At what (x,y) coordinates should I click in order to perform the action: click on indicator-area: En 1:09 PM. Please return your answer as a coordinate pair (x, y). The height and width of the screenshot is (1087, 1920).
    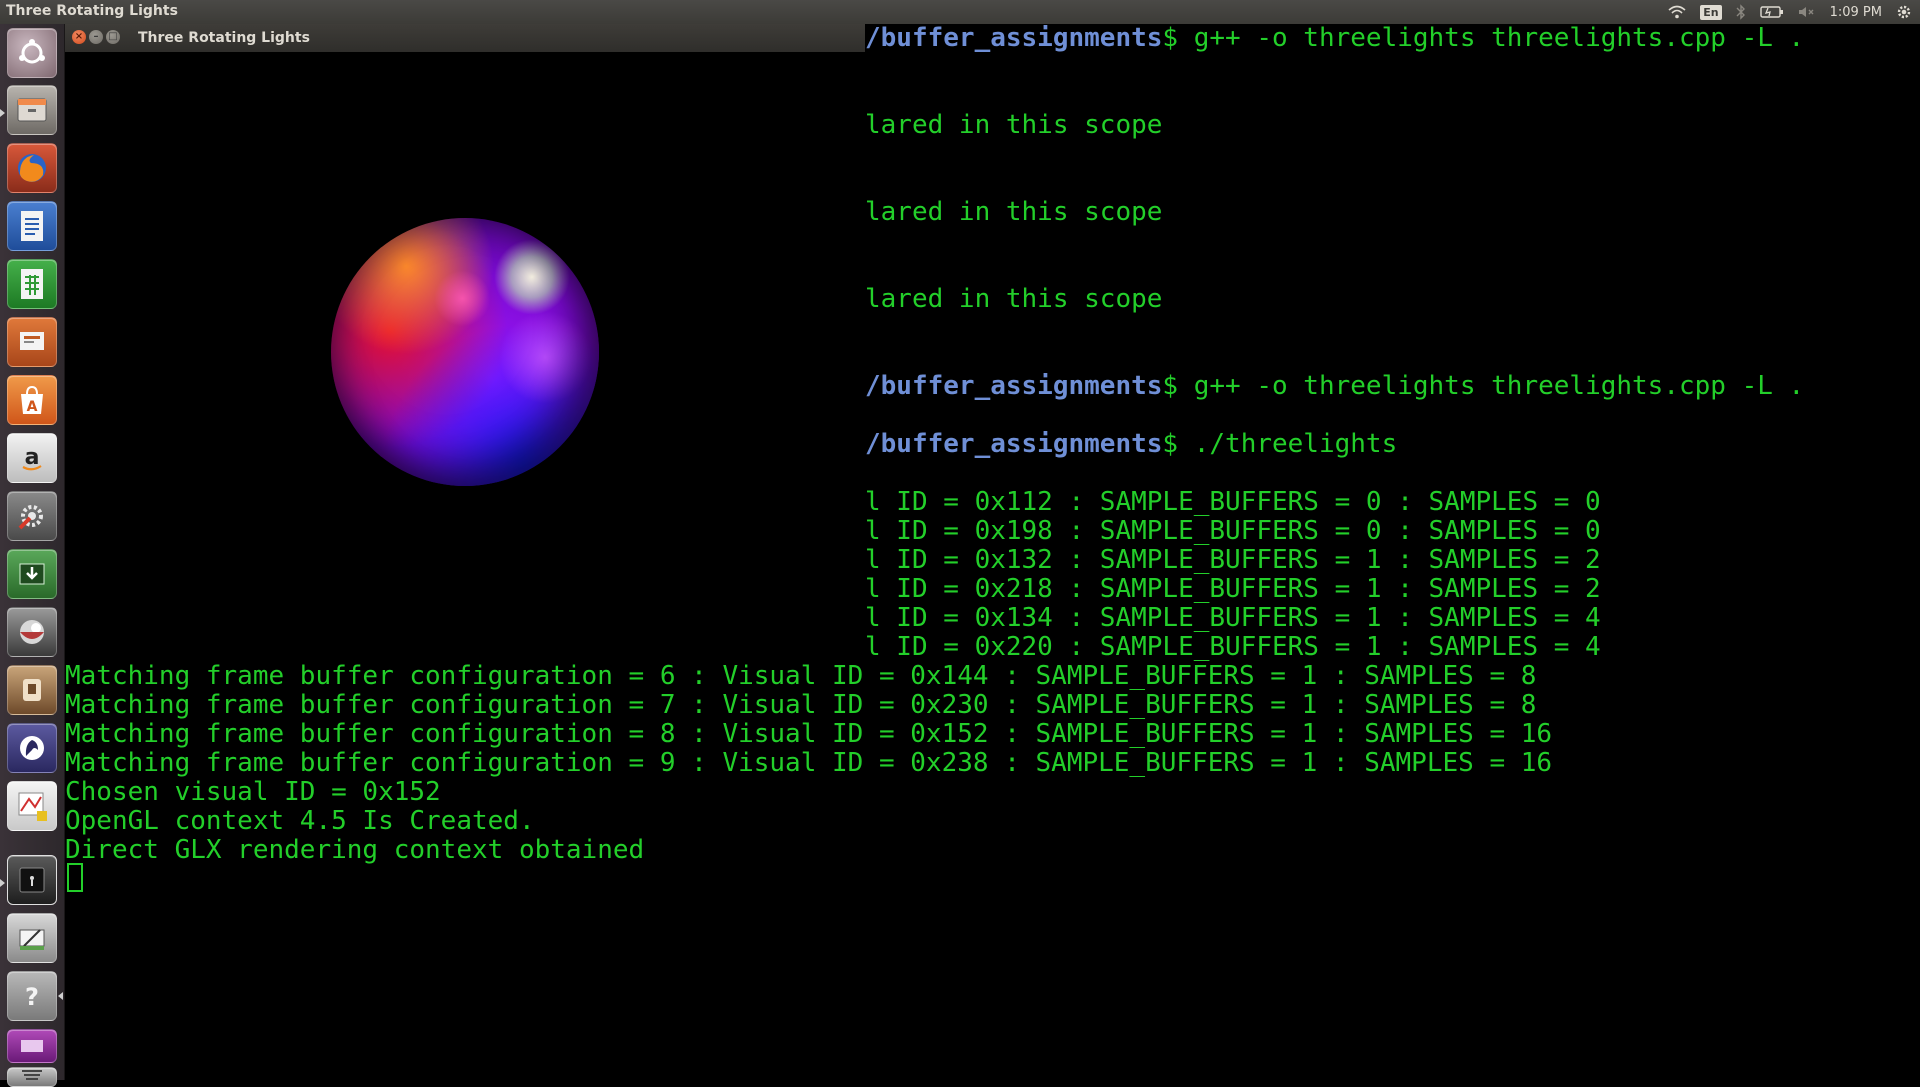
    Looking at the image, I should click on (1790, 12).